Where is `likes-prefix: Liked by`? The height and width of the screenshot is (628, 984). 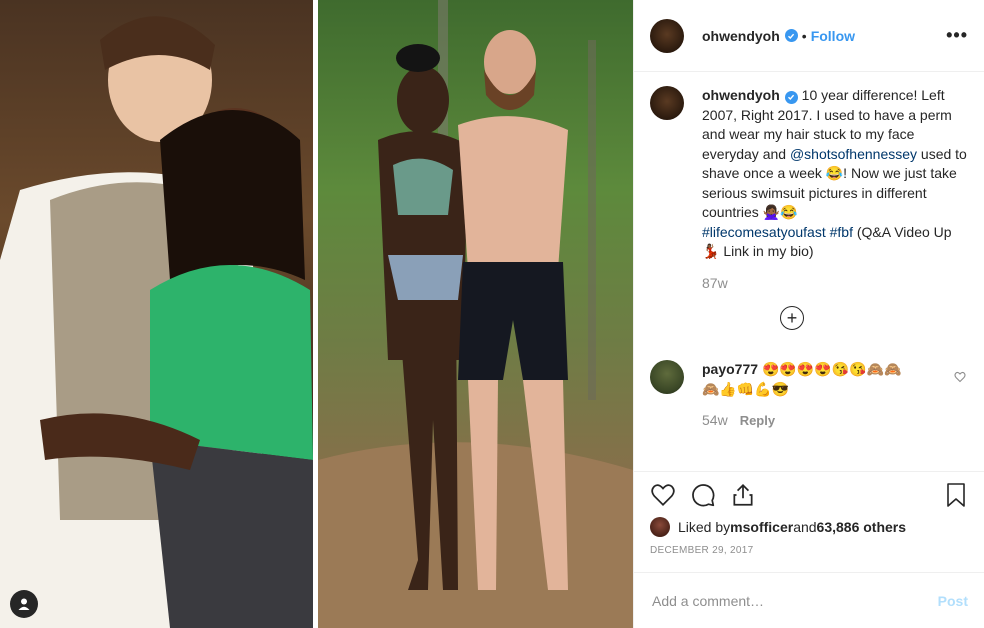
likes-prefix: Liked by is located at coordinates (704, 527).